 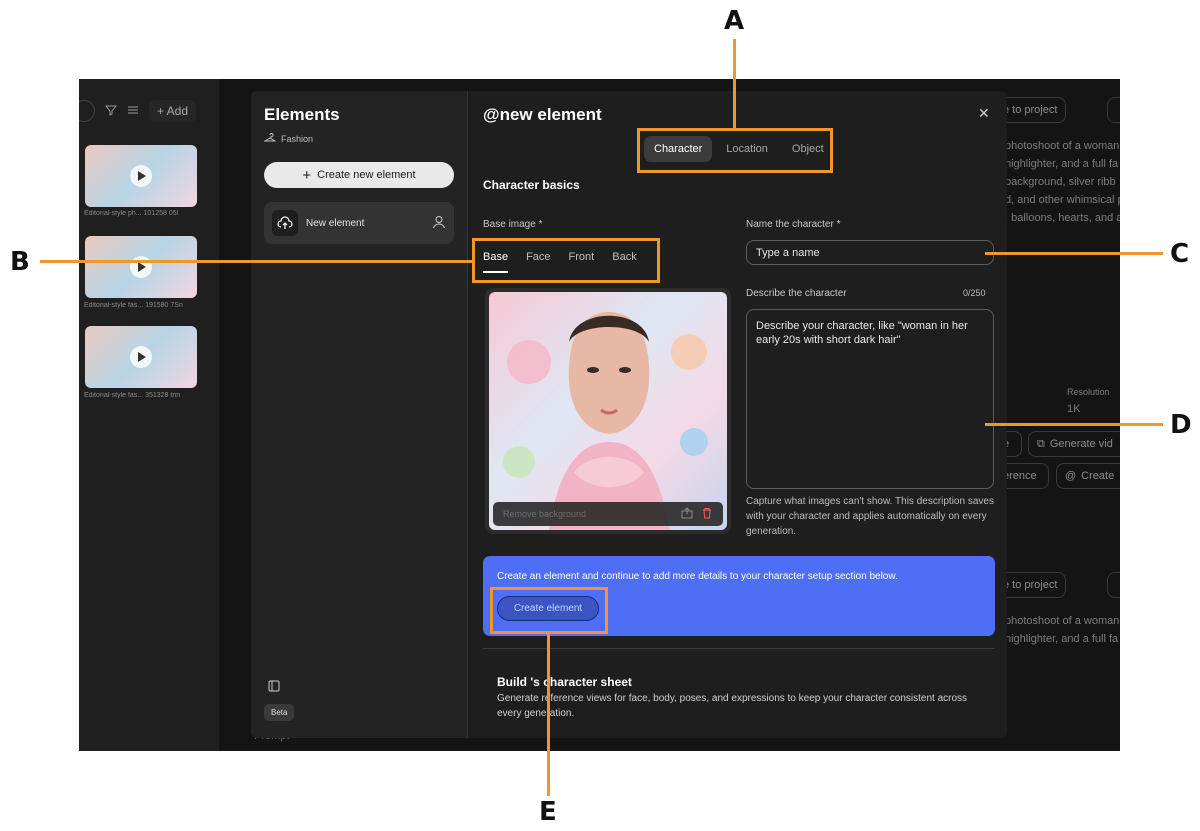 I want to click on circle-button, so click(x=87, y=111).